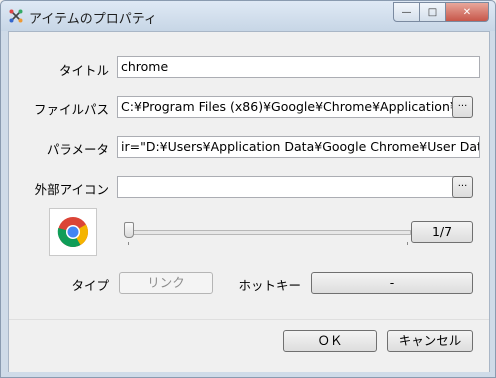 Image resolution: width=496 pixels, height=378 pixels. Describe the element at coordinates (249, 345) in the screenshot. I see `button-bar: ＯＫ キャンセル` at that location.